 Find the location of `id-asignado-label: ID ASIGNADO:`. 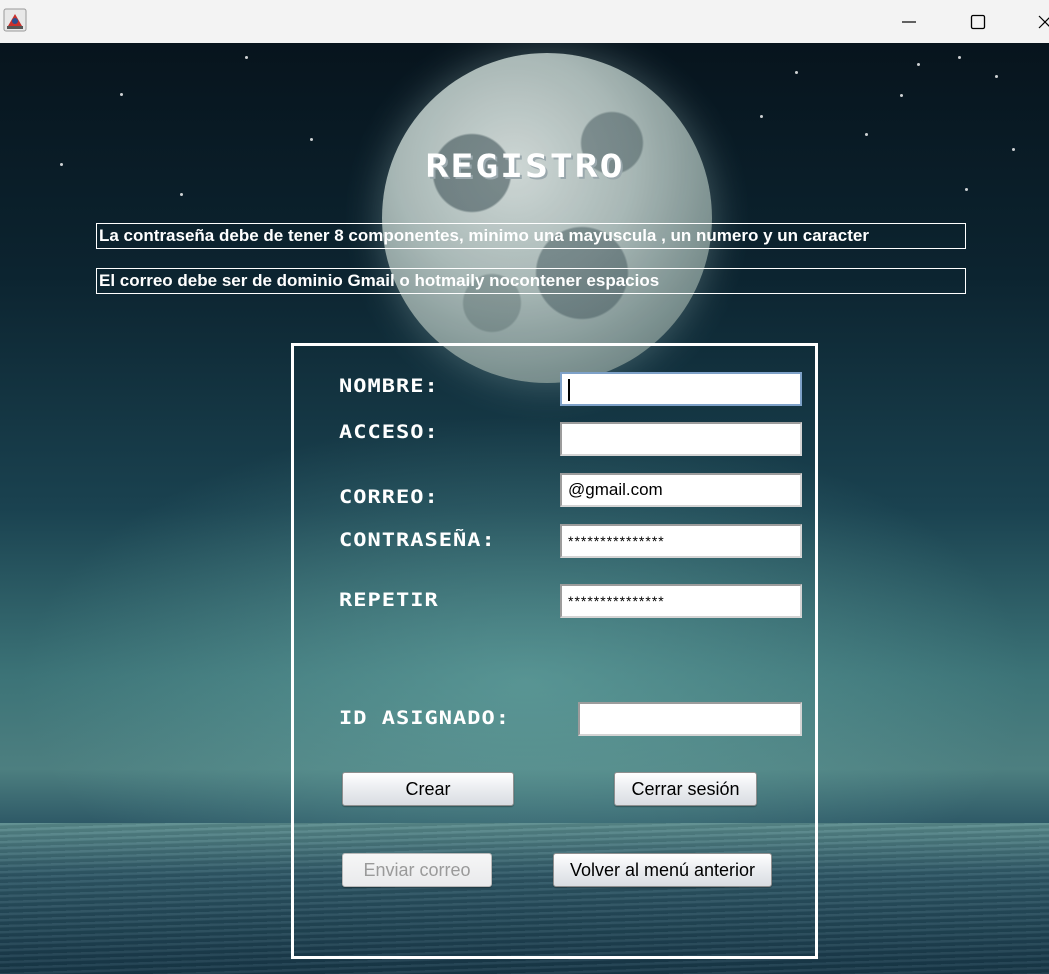

id-asignado-label: ID ASIGNADO: is located at coordinates (424, 718).